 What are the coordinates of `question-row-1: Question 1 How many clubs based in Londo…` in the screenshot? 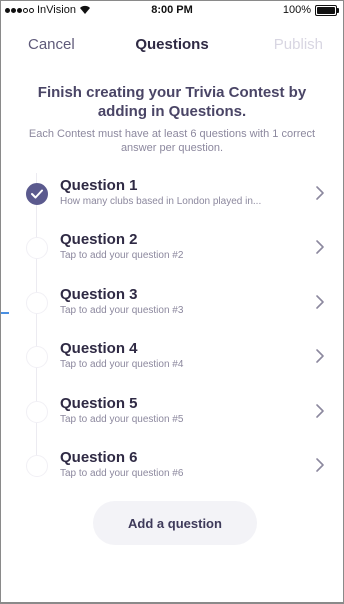 It's located at (172, 194).